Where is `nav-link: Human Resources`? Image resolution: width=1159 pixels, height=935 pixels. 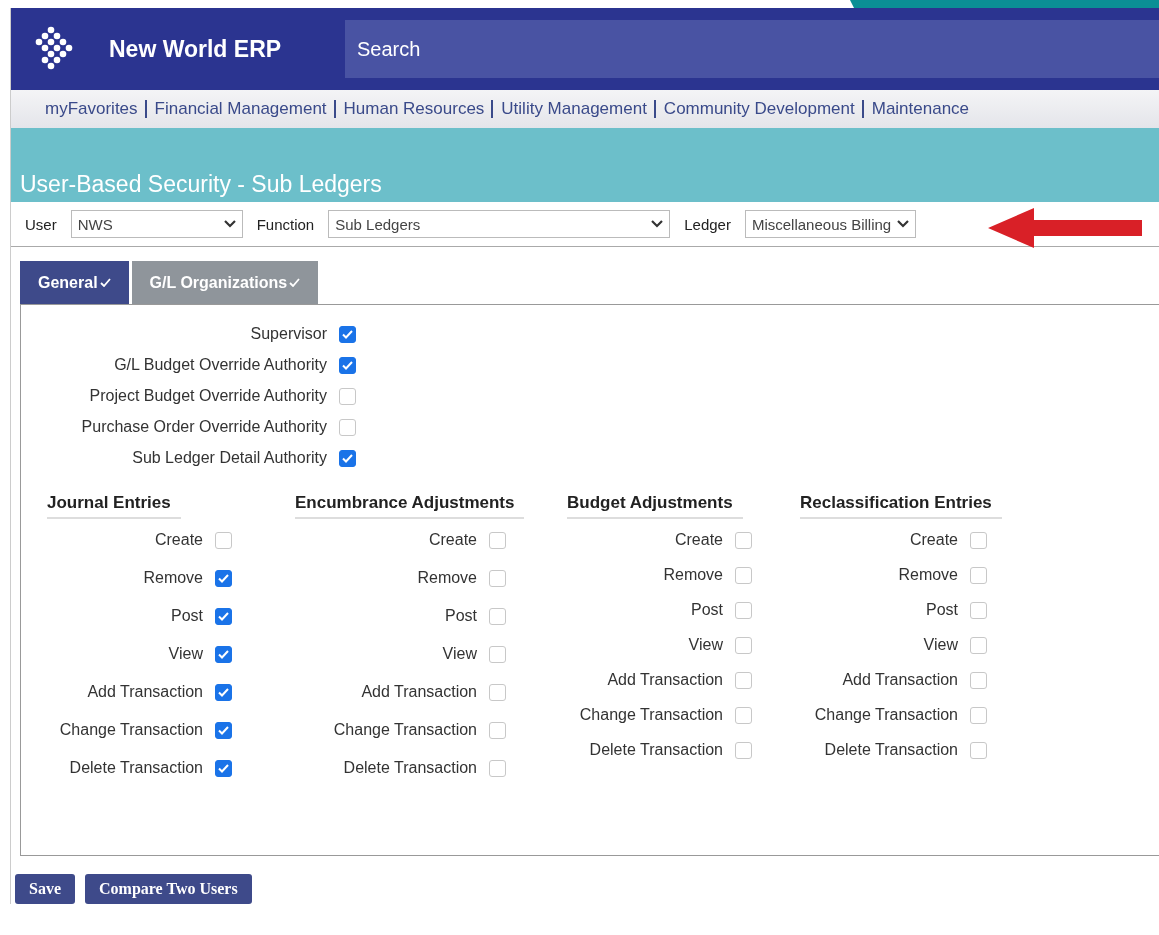 nav-link: Human Resources is located at coordinates (409, 109).